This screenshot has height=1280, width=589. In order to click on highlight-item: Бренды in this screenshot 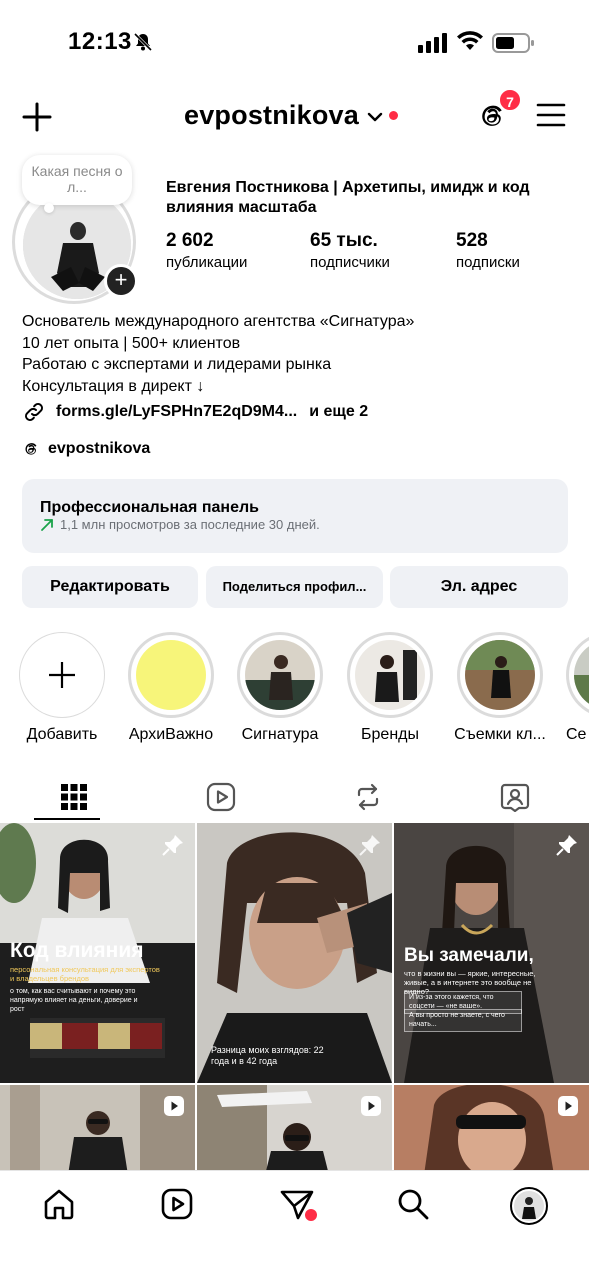, I will do `click(390, 688)`.